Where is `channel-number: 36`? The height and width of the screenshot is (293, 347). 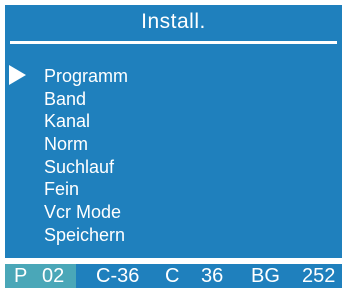 channel-number: 36 is located at coordinates (212, 276).